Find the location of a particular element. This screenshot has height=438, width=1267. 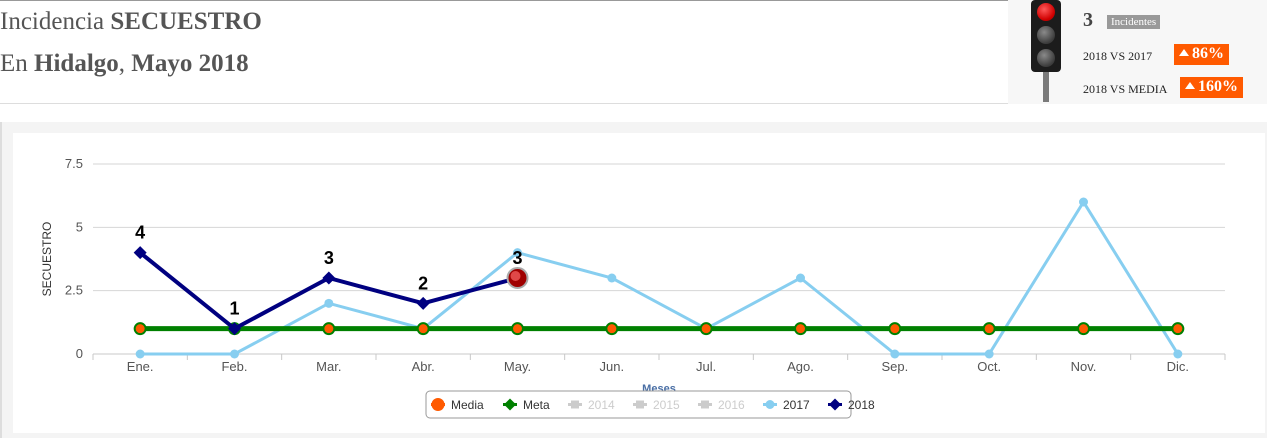

y-tick-label: 5 is located at coordinates (79, 226).